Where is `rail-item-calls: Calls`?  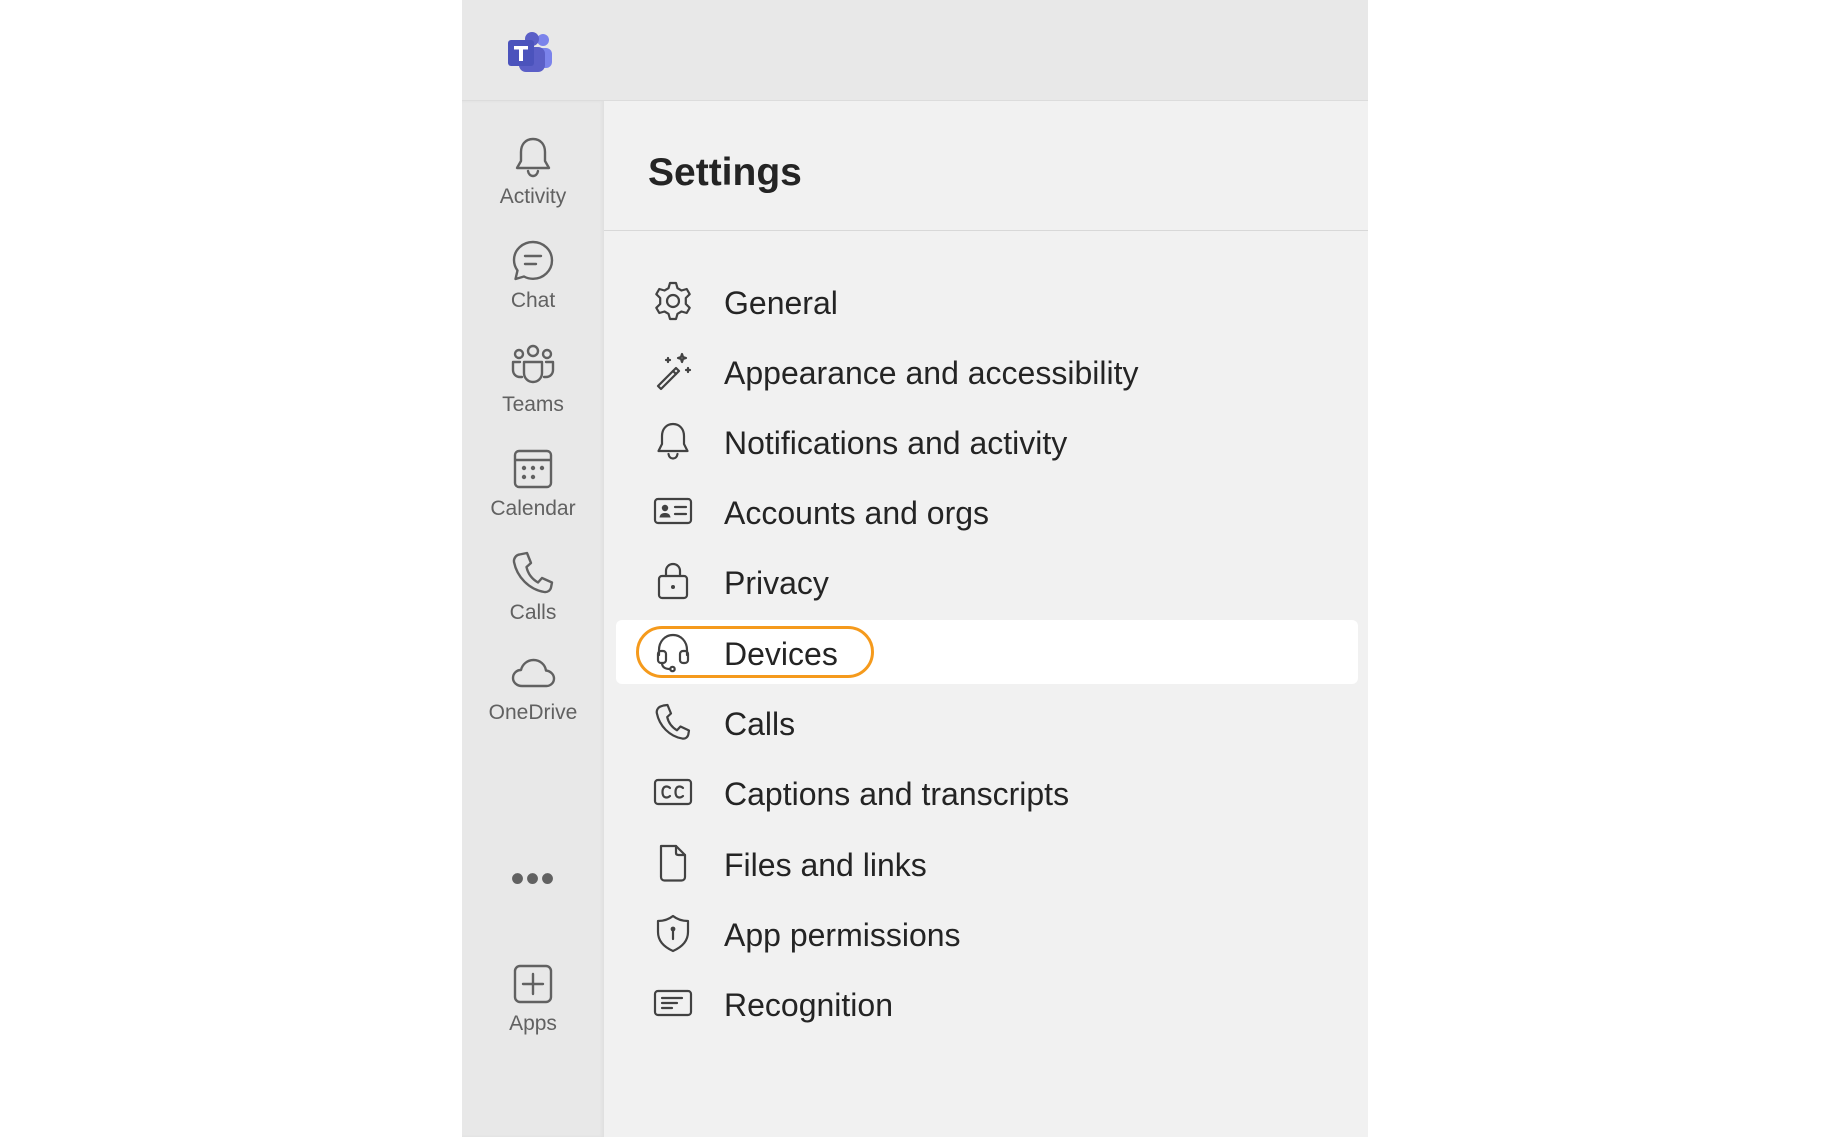
rail-item-calls: Calls is located at coordinates (533, 585).